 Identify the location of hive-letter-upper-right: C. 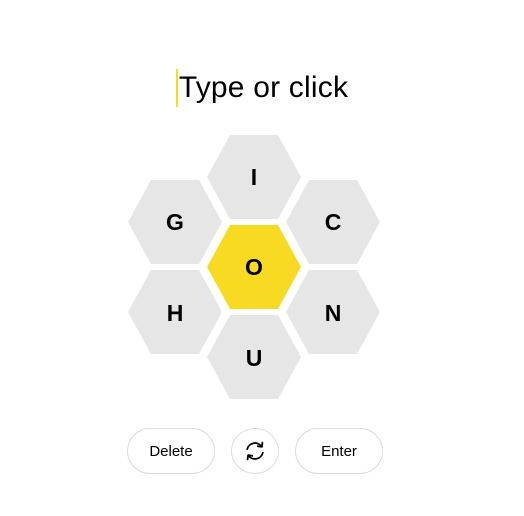
(333, 222).